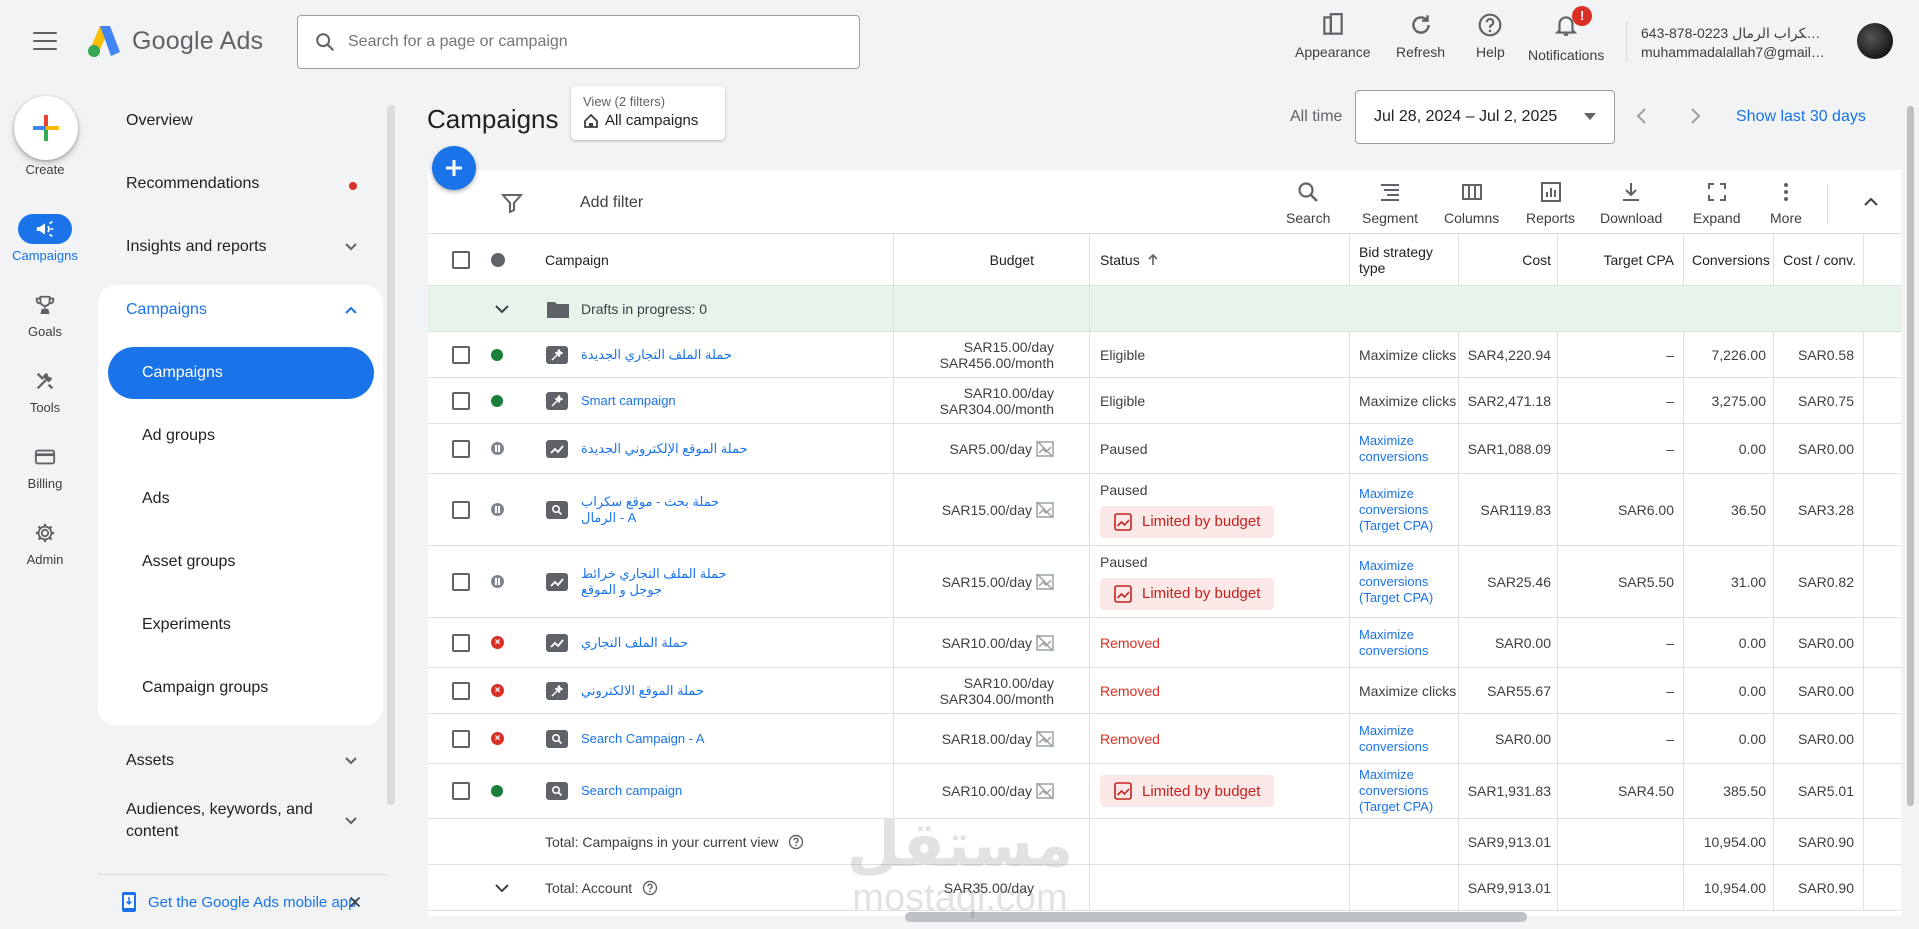 The image size is (1919, 929). What do you see at coordinates (1631, 203) in the screenshot?
I see `toolbar-download-button: Download` at bounding box center [1631, 203].